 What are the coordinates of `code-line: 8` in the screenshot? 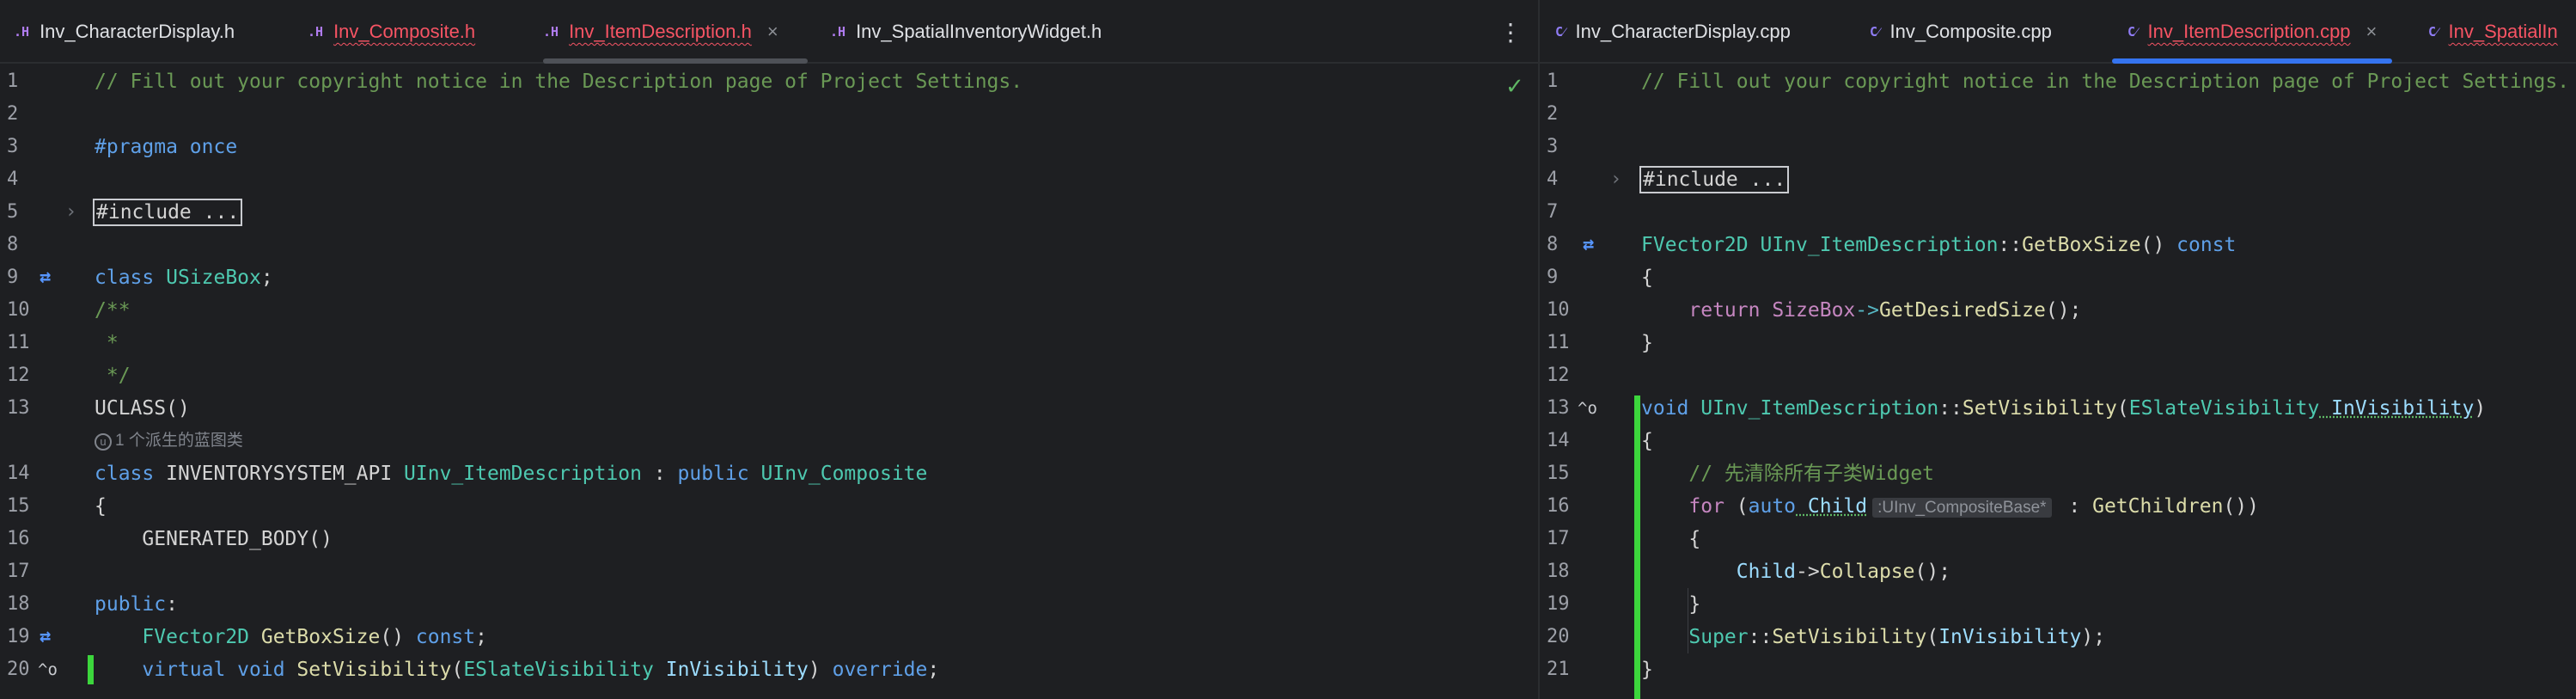 It's located at (769, 245).